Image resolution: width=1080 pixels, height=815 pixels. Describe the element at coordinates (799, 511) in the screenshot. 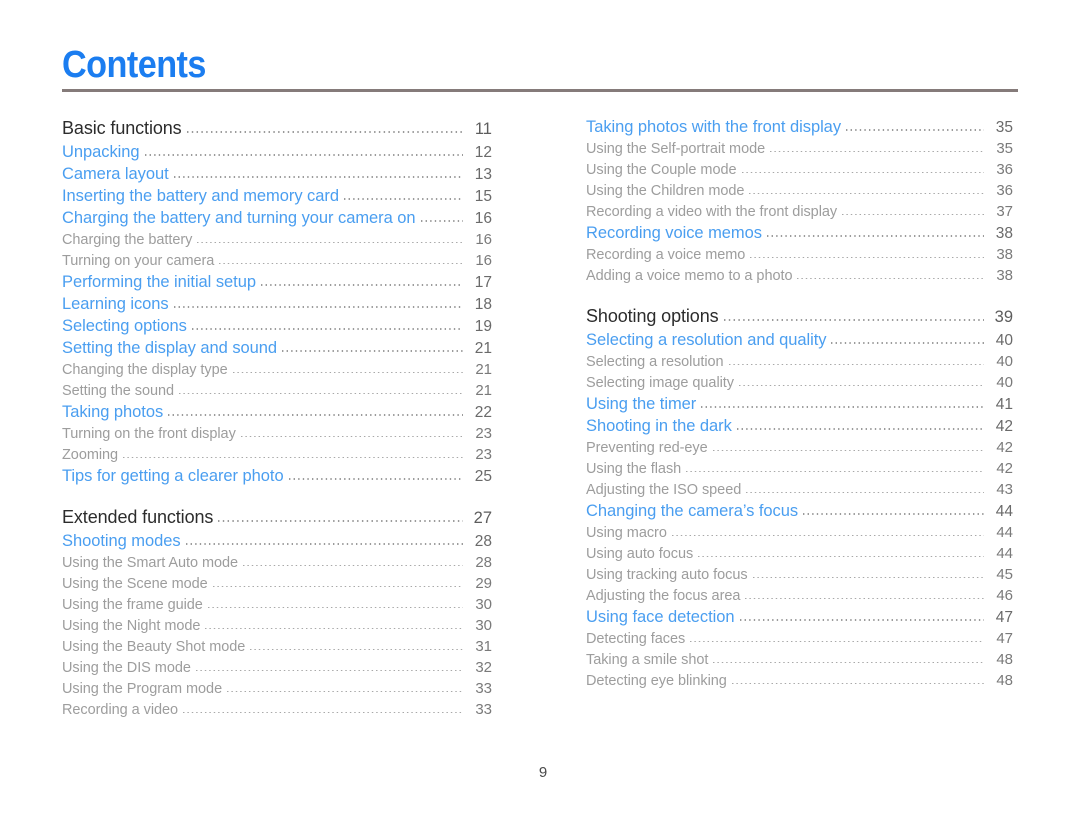

I see `toc-entry-row: Changing the camera’s focus 44` at that location.